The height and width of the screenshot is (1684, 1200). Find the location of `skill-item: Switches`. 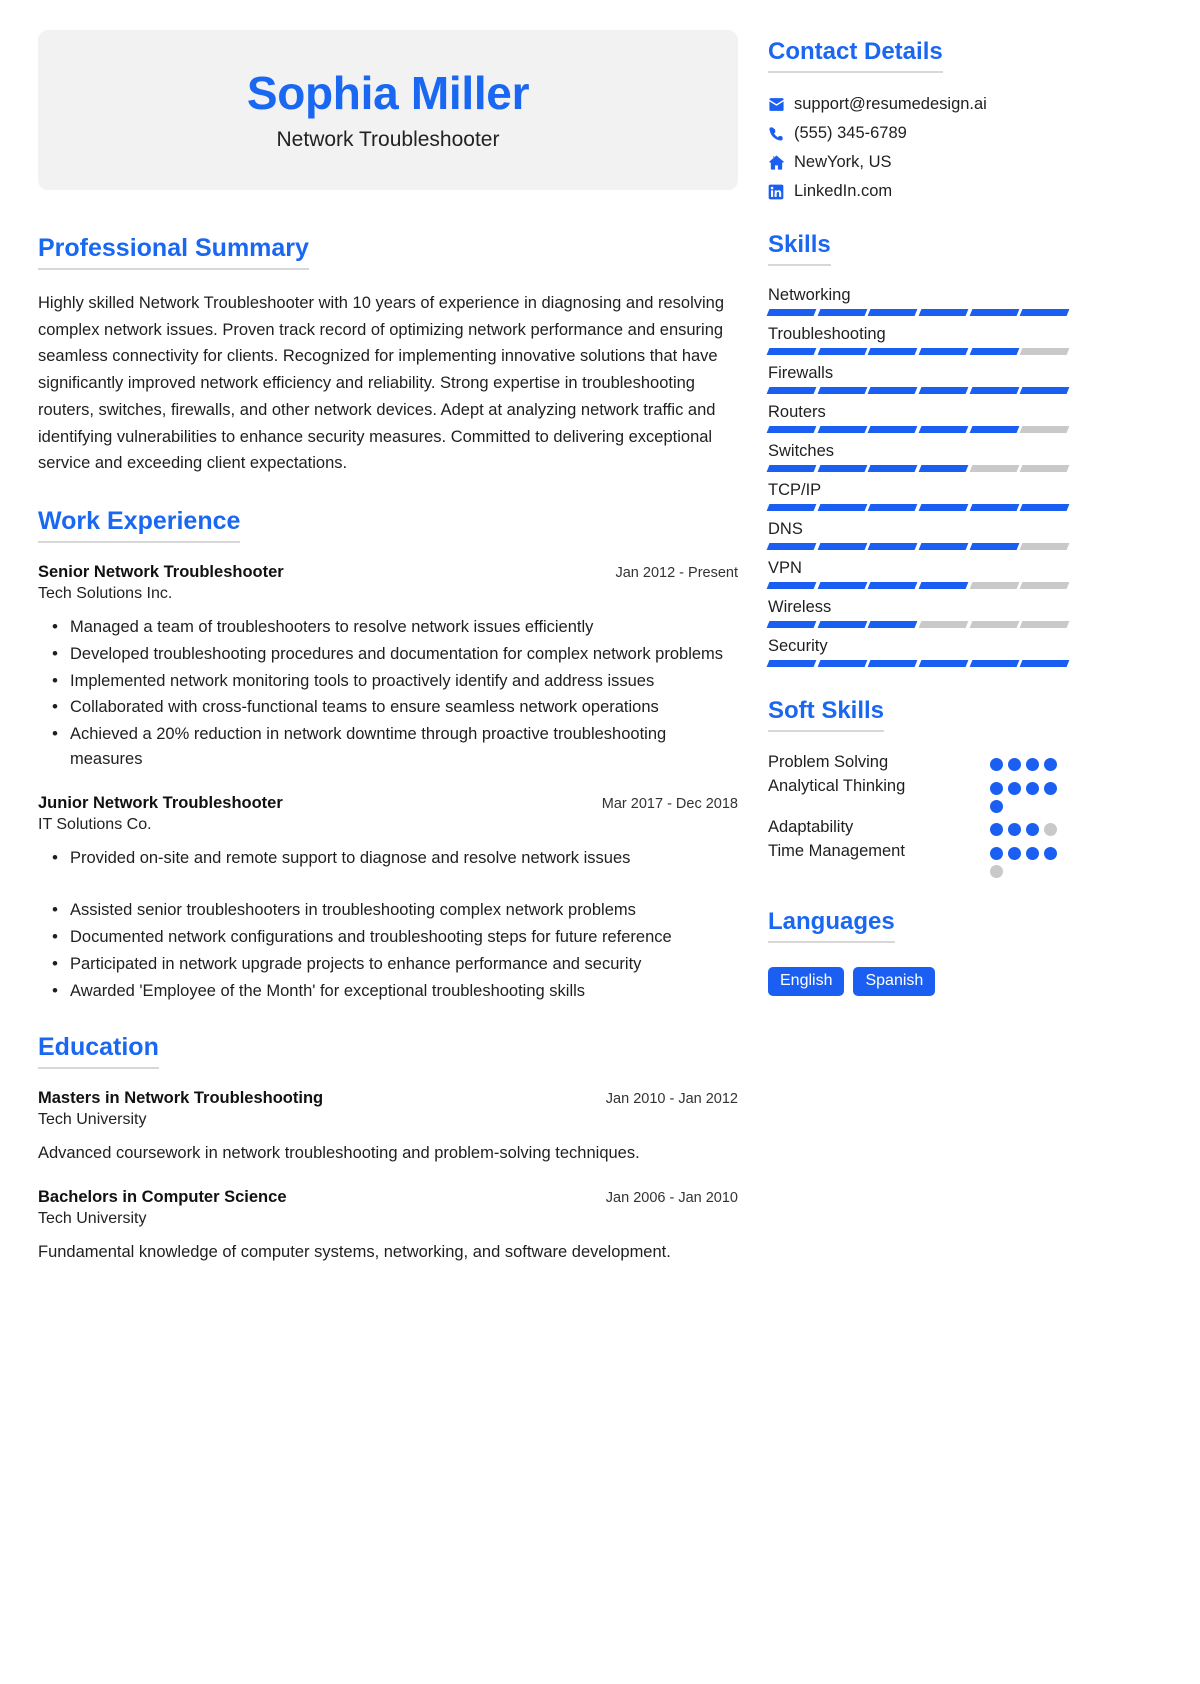

skill-item: Switches is located at coordinates (918, 457).